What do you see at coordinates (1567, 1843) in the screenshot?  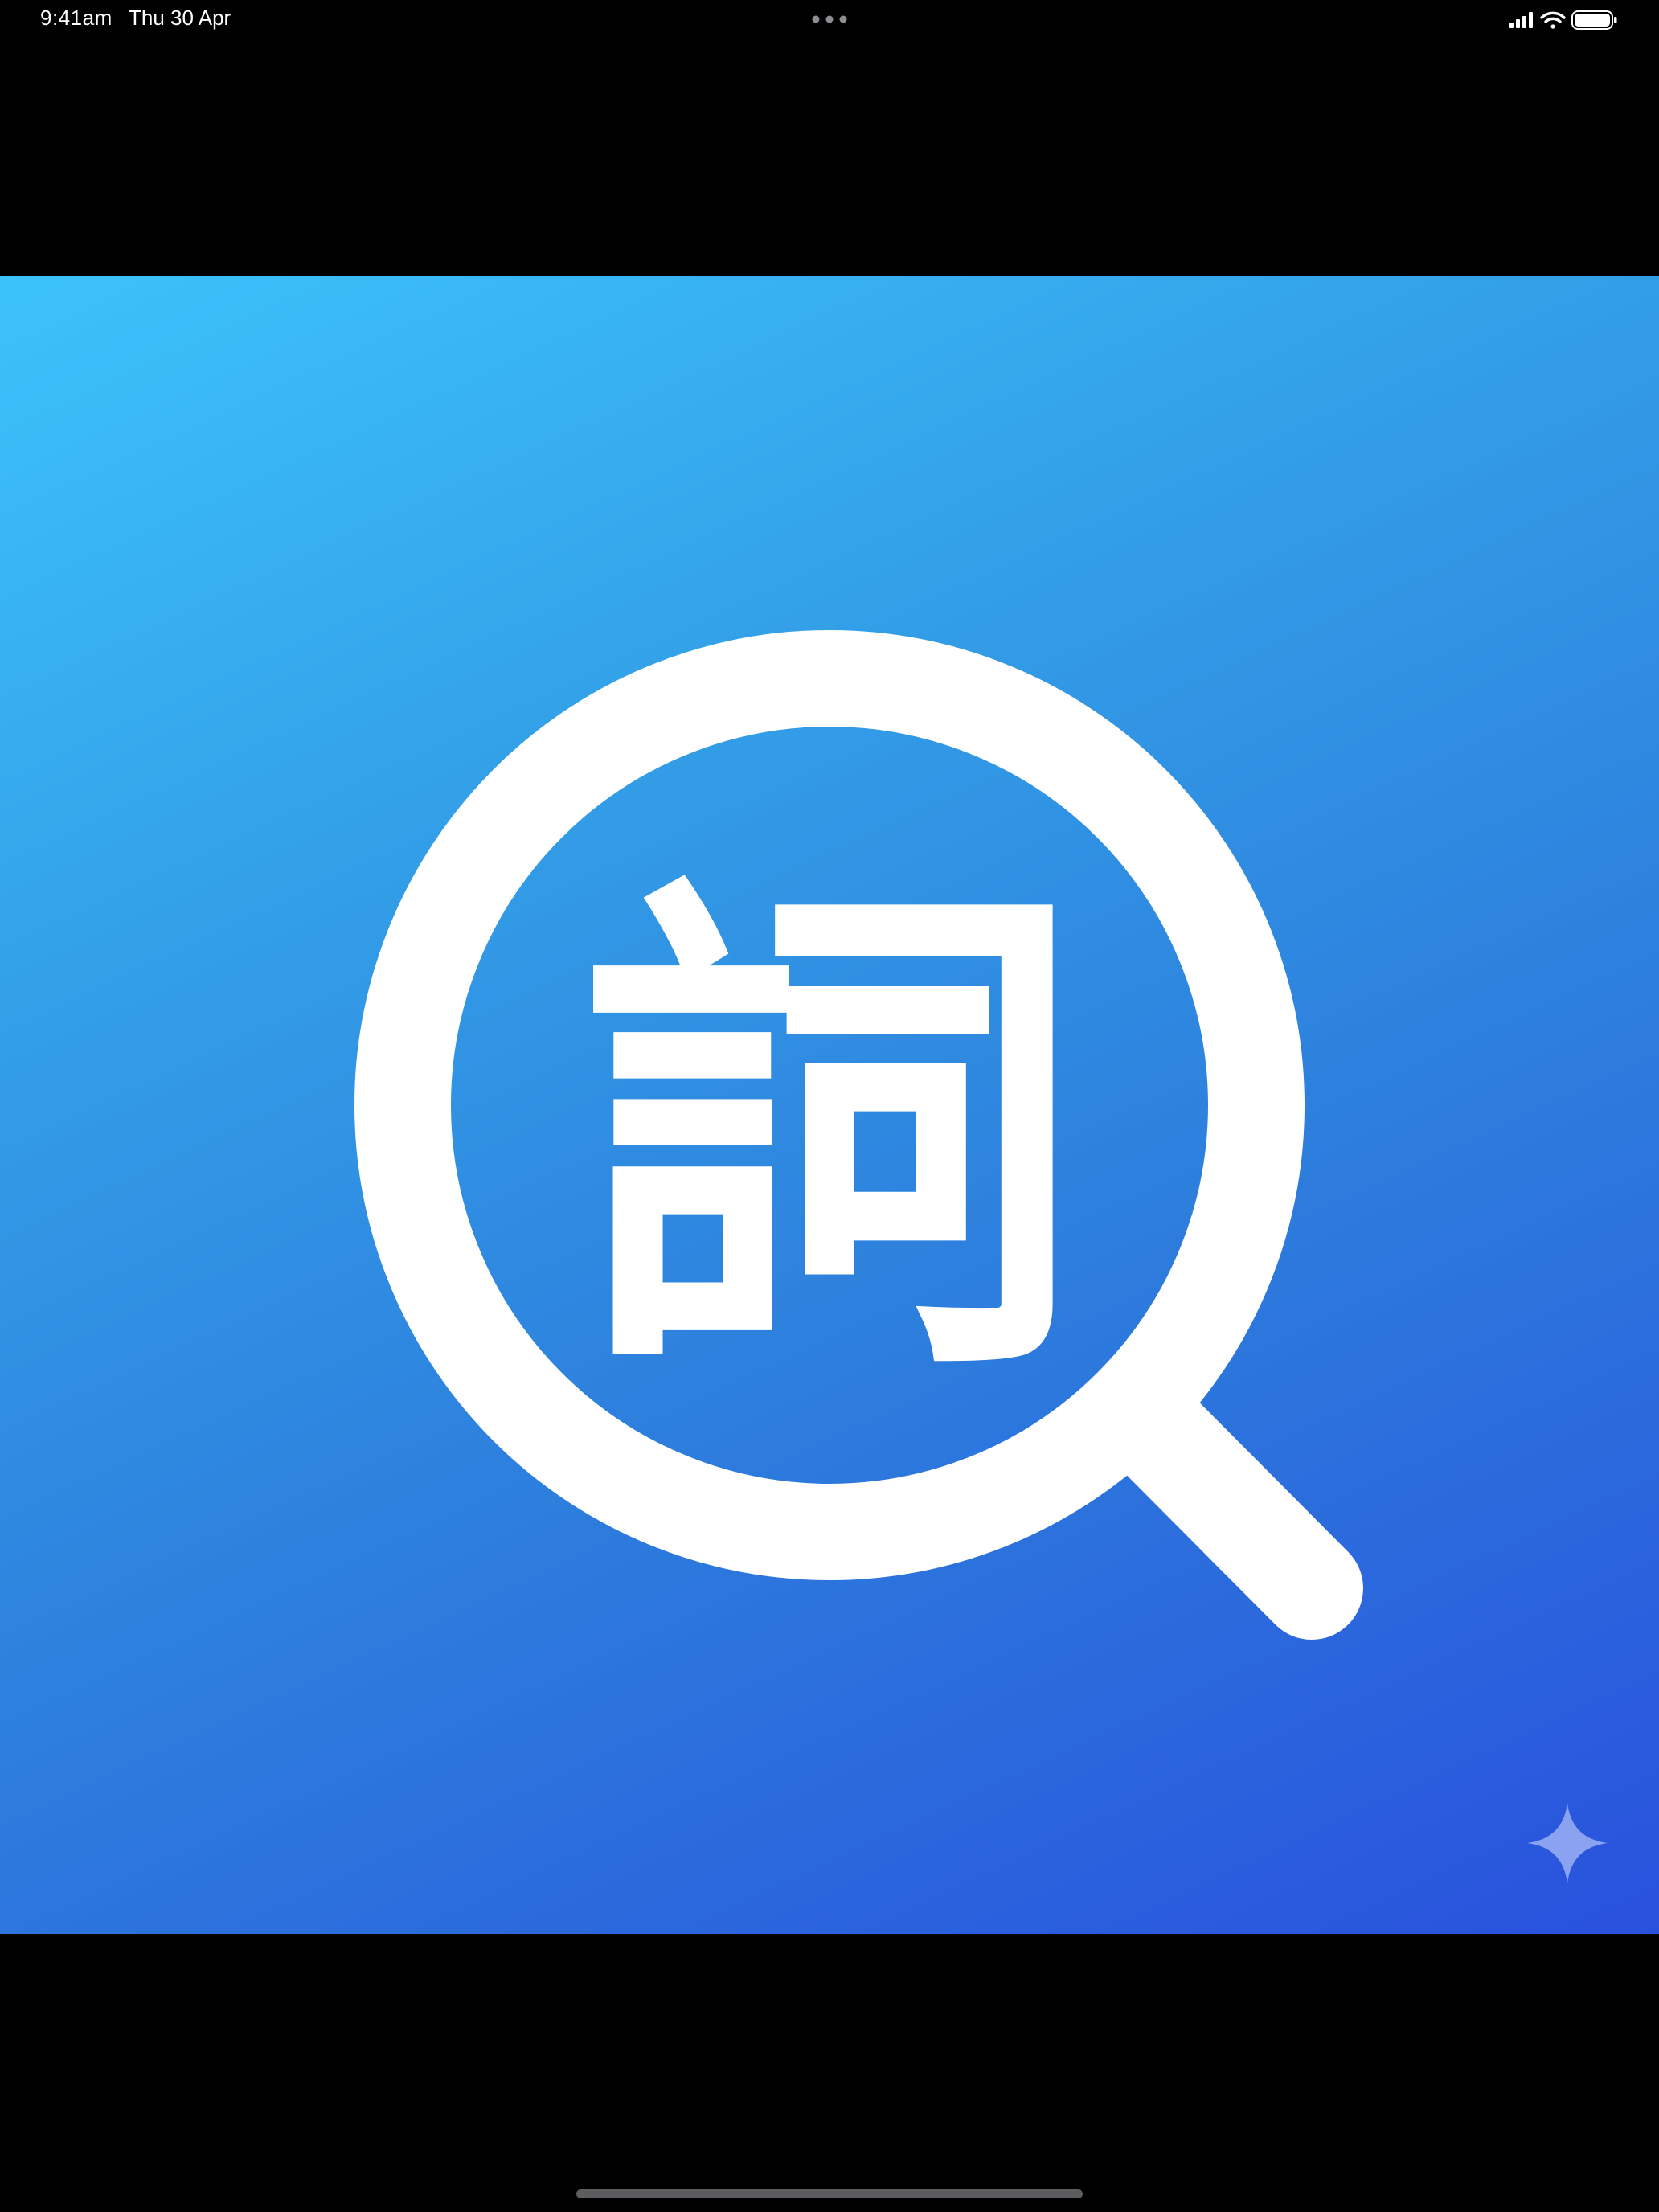 I see `sparkle-icon` at bounding box center [1567, 1843].